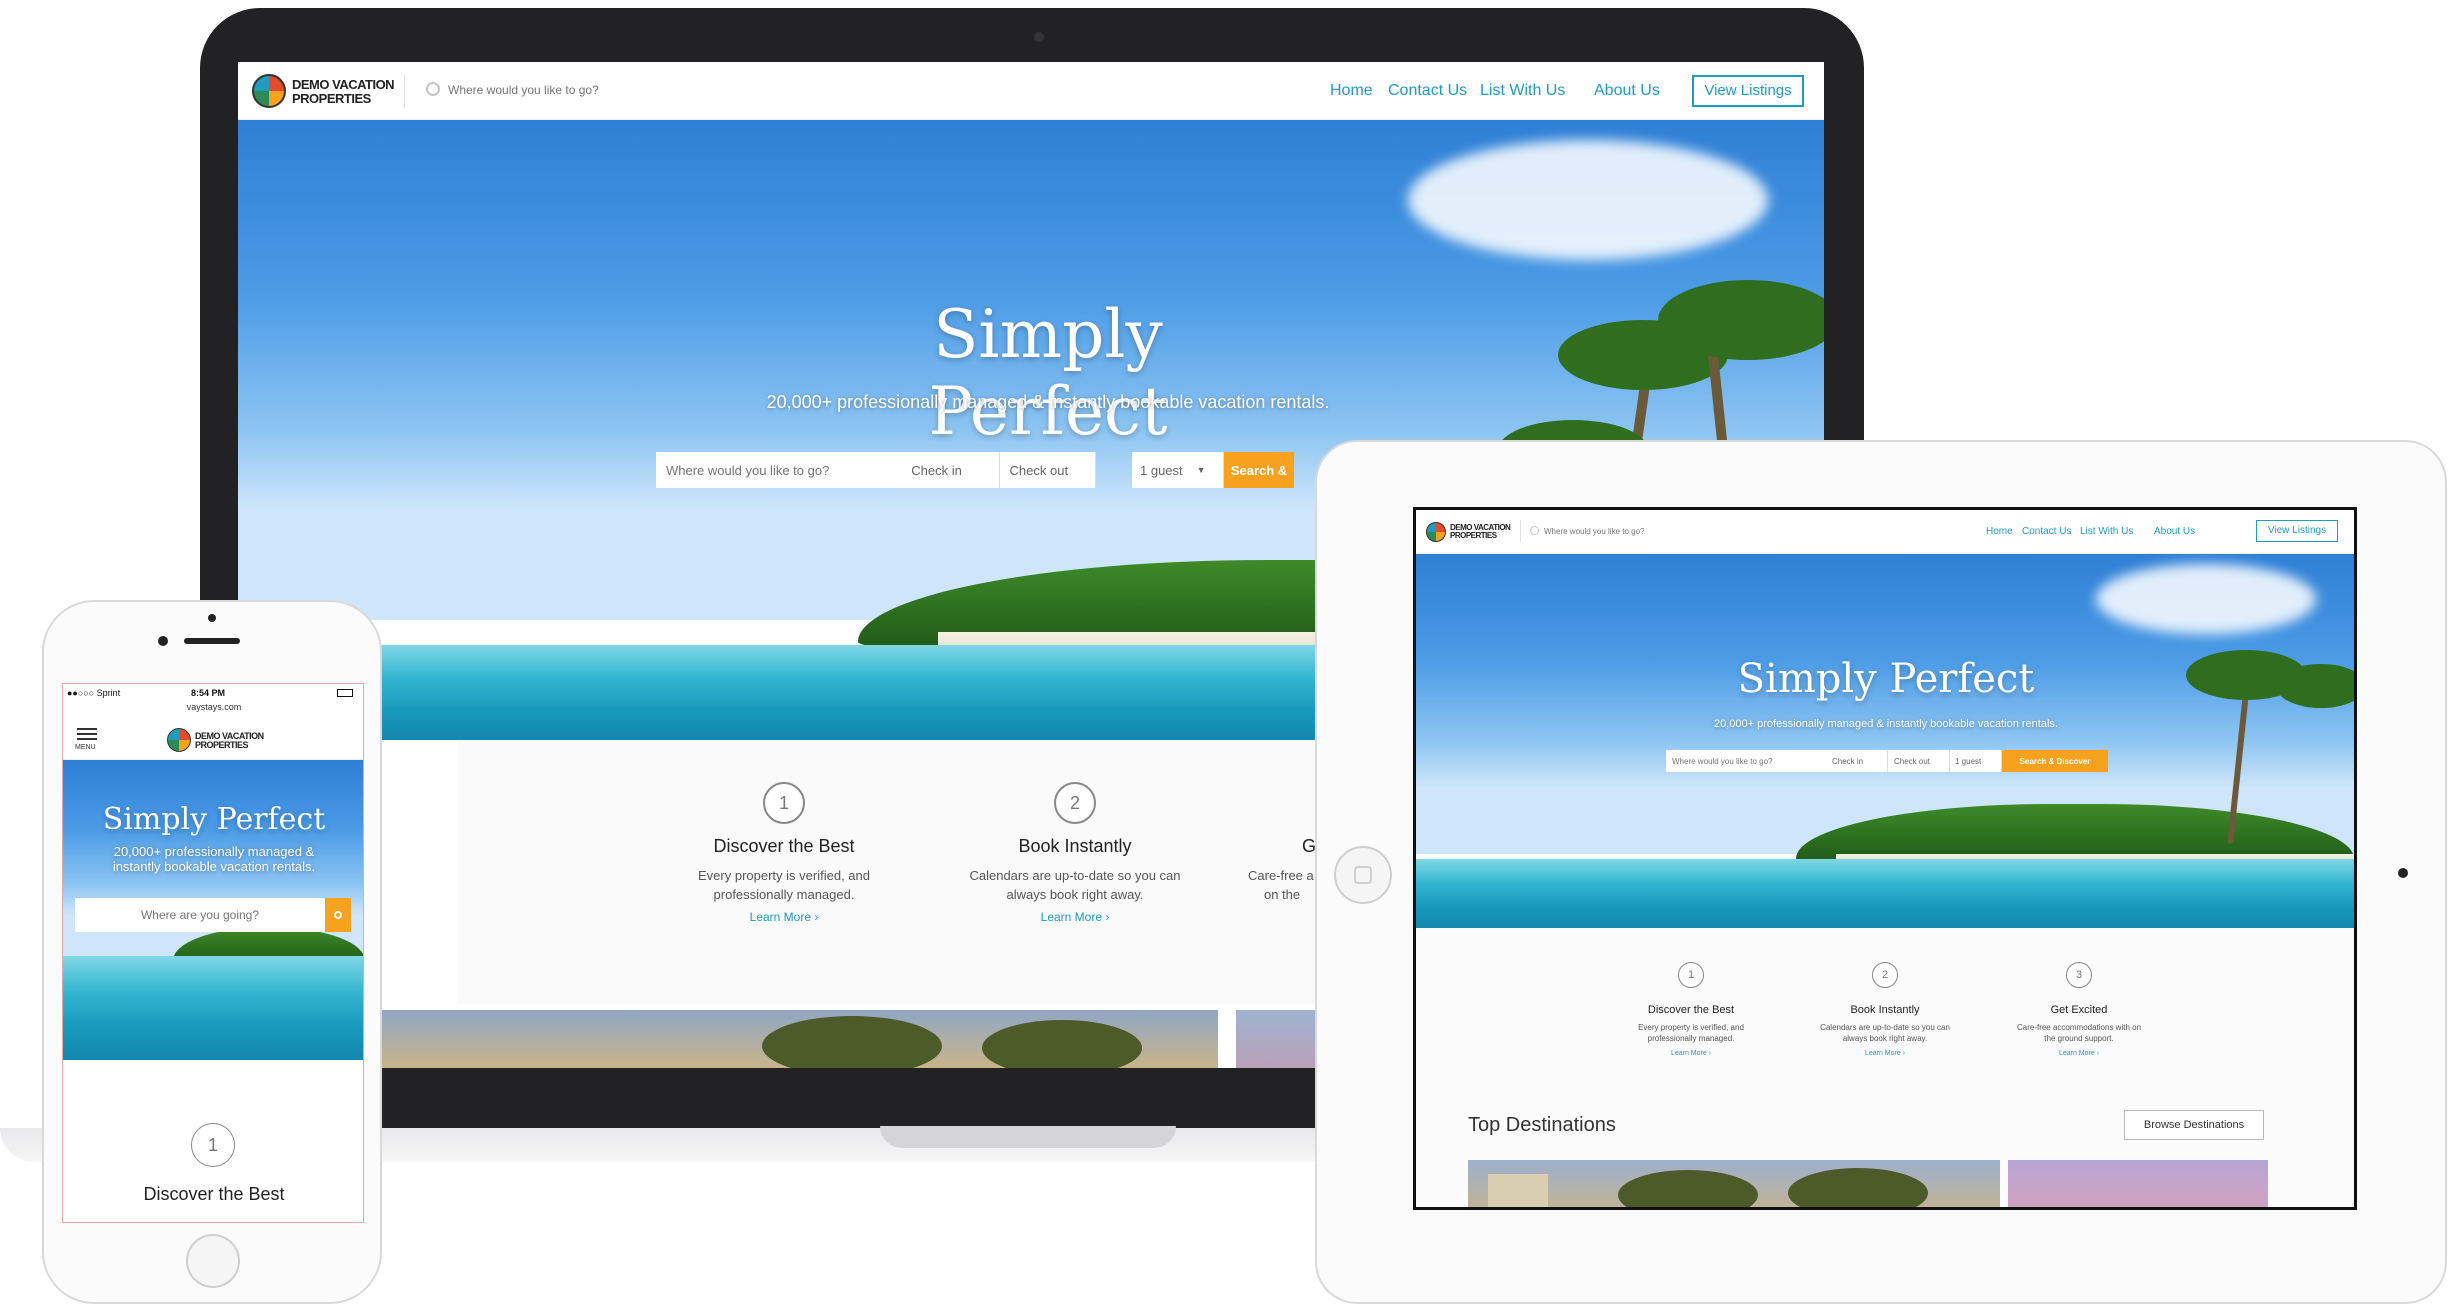 This screenshot has height=1304, width=2450. I want to click on laptop-camera, so click(1039, 37).